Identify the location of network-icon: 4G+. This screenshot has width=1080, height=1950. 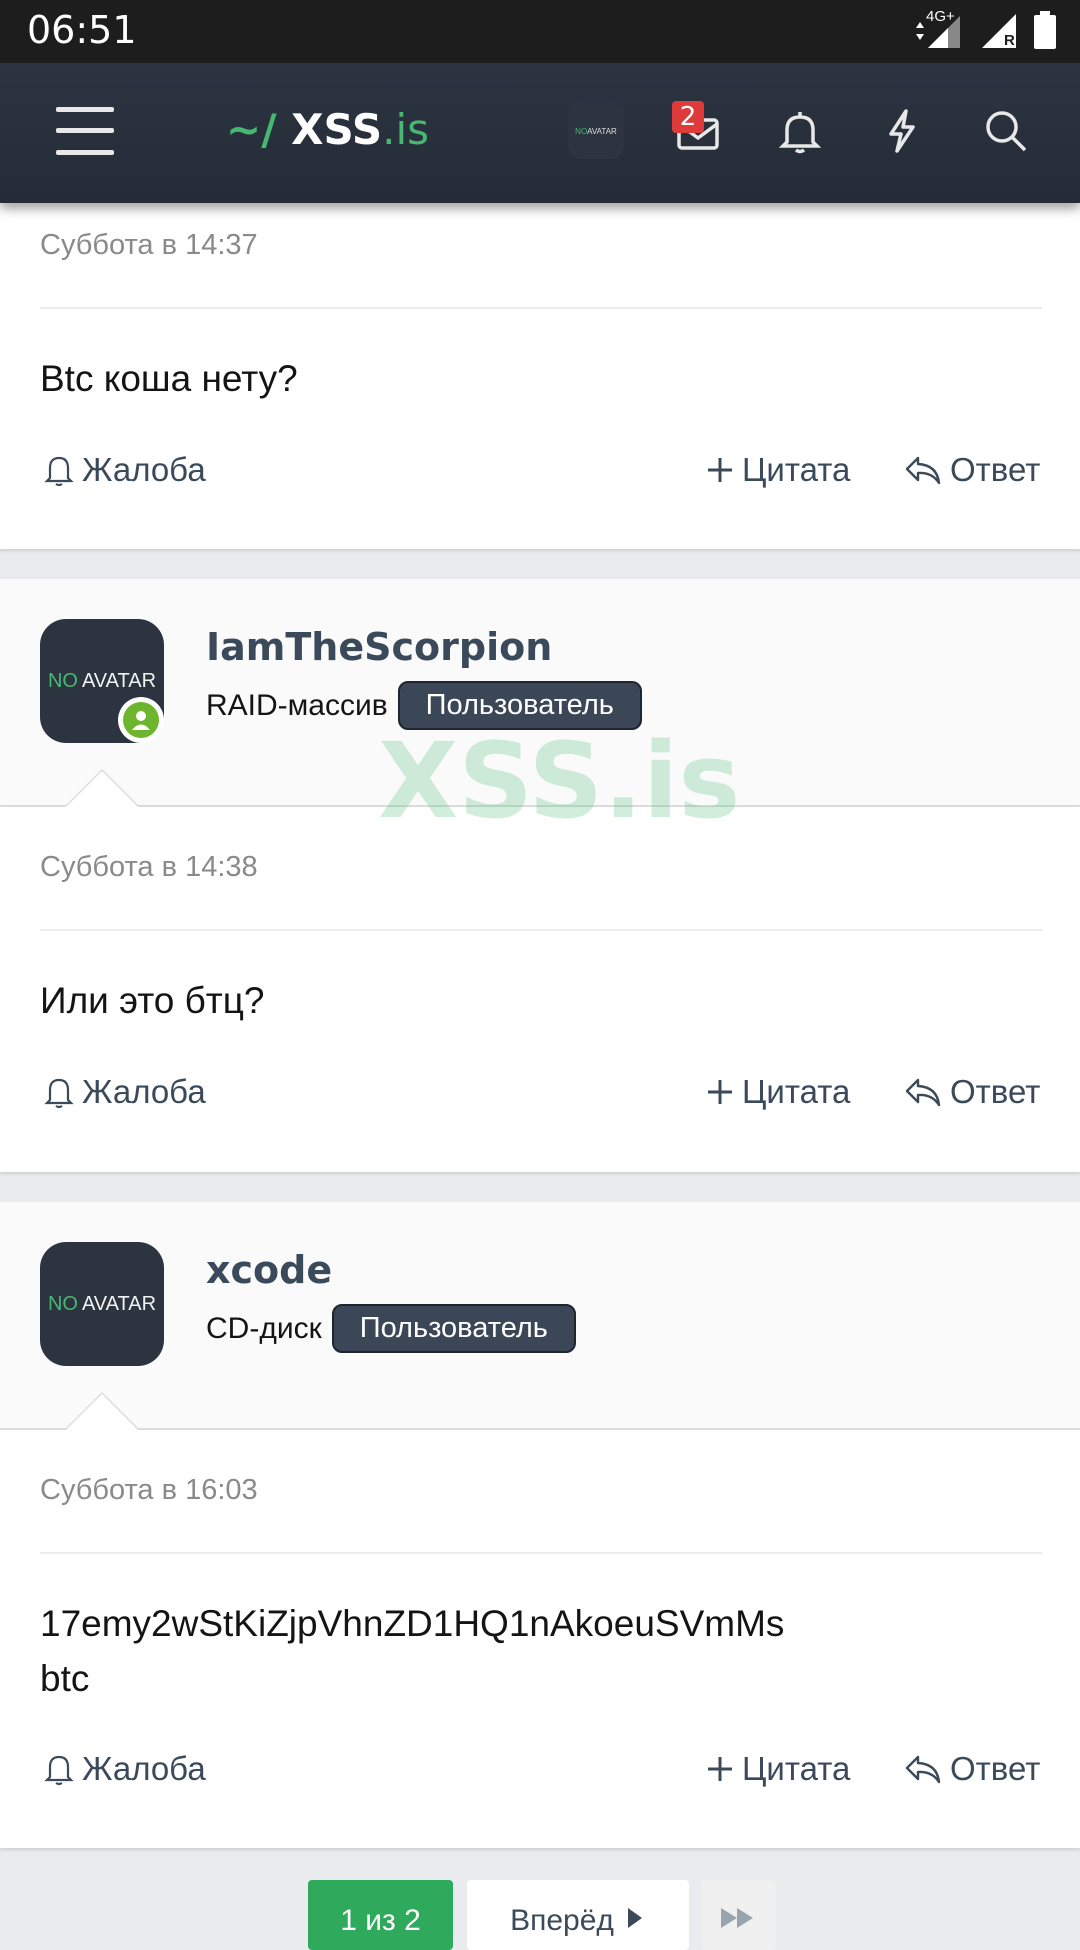
(937, 30).